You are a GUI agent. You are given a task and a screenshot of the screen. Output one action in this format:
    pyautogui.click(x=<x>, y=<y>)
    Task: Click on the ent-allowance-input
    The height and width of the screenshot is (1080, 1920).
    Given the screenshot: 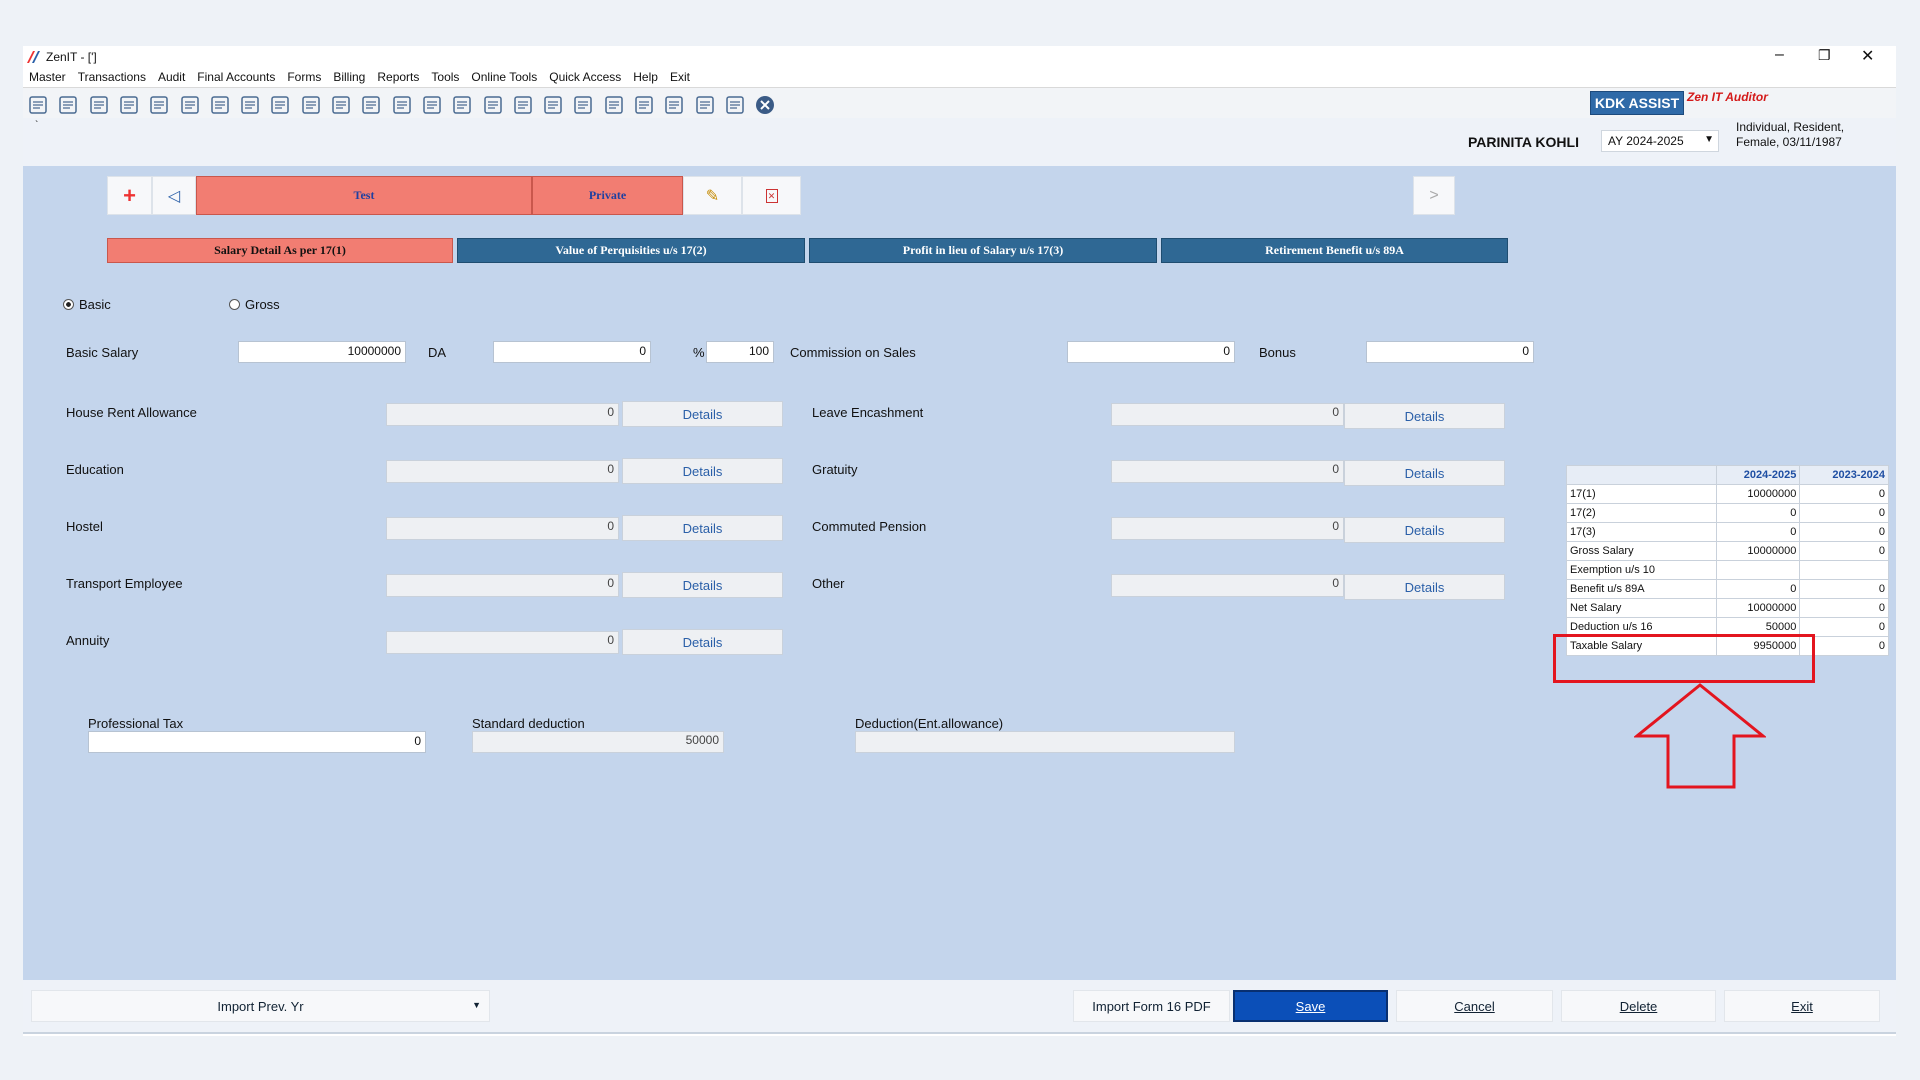 What is the action you would take?
    pyautogui.click(x=1045, y=742)
    